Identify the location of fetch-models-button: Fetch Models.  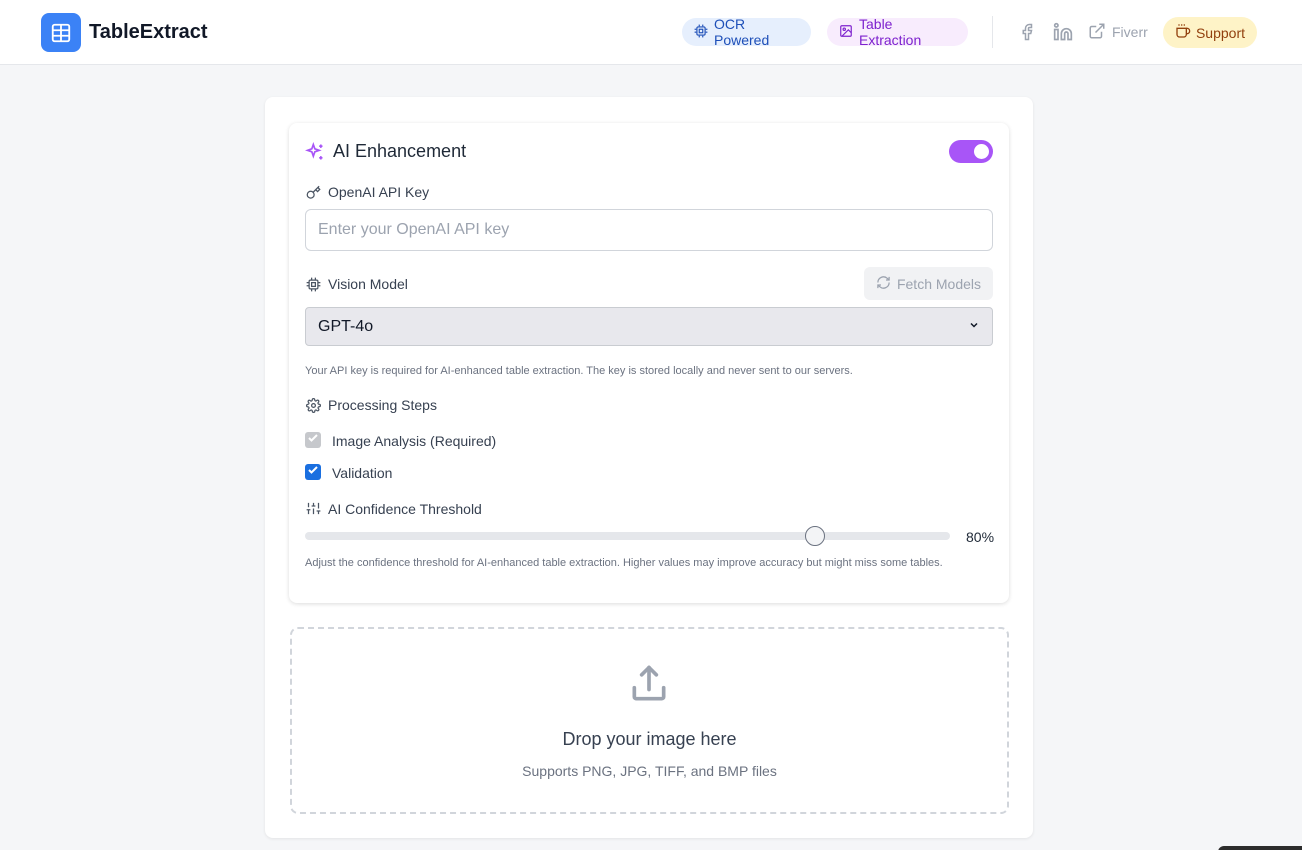
(928, 283).